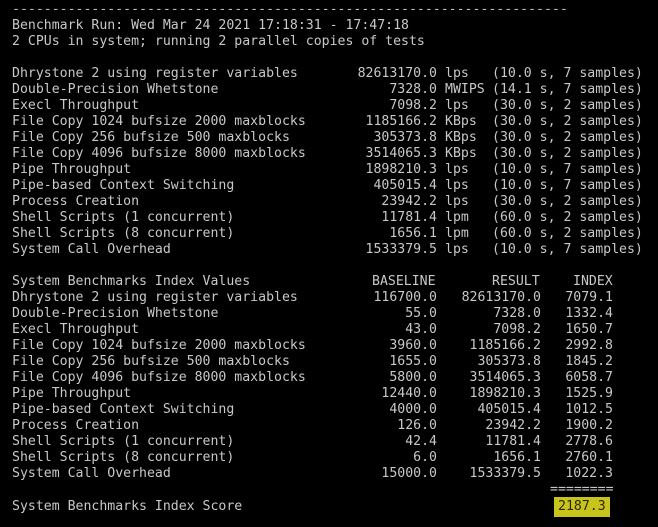  I want to click on result-value: 1533379.5, so click(401, 249).